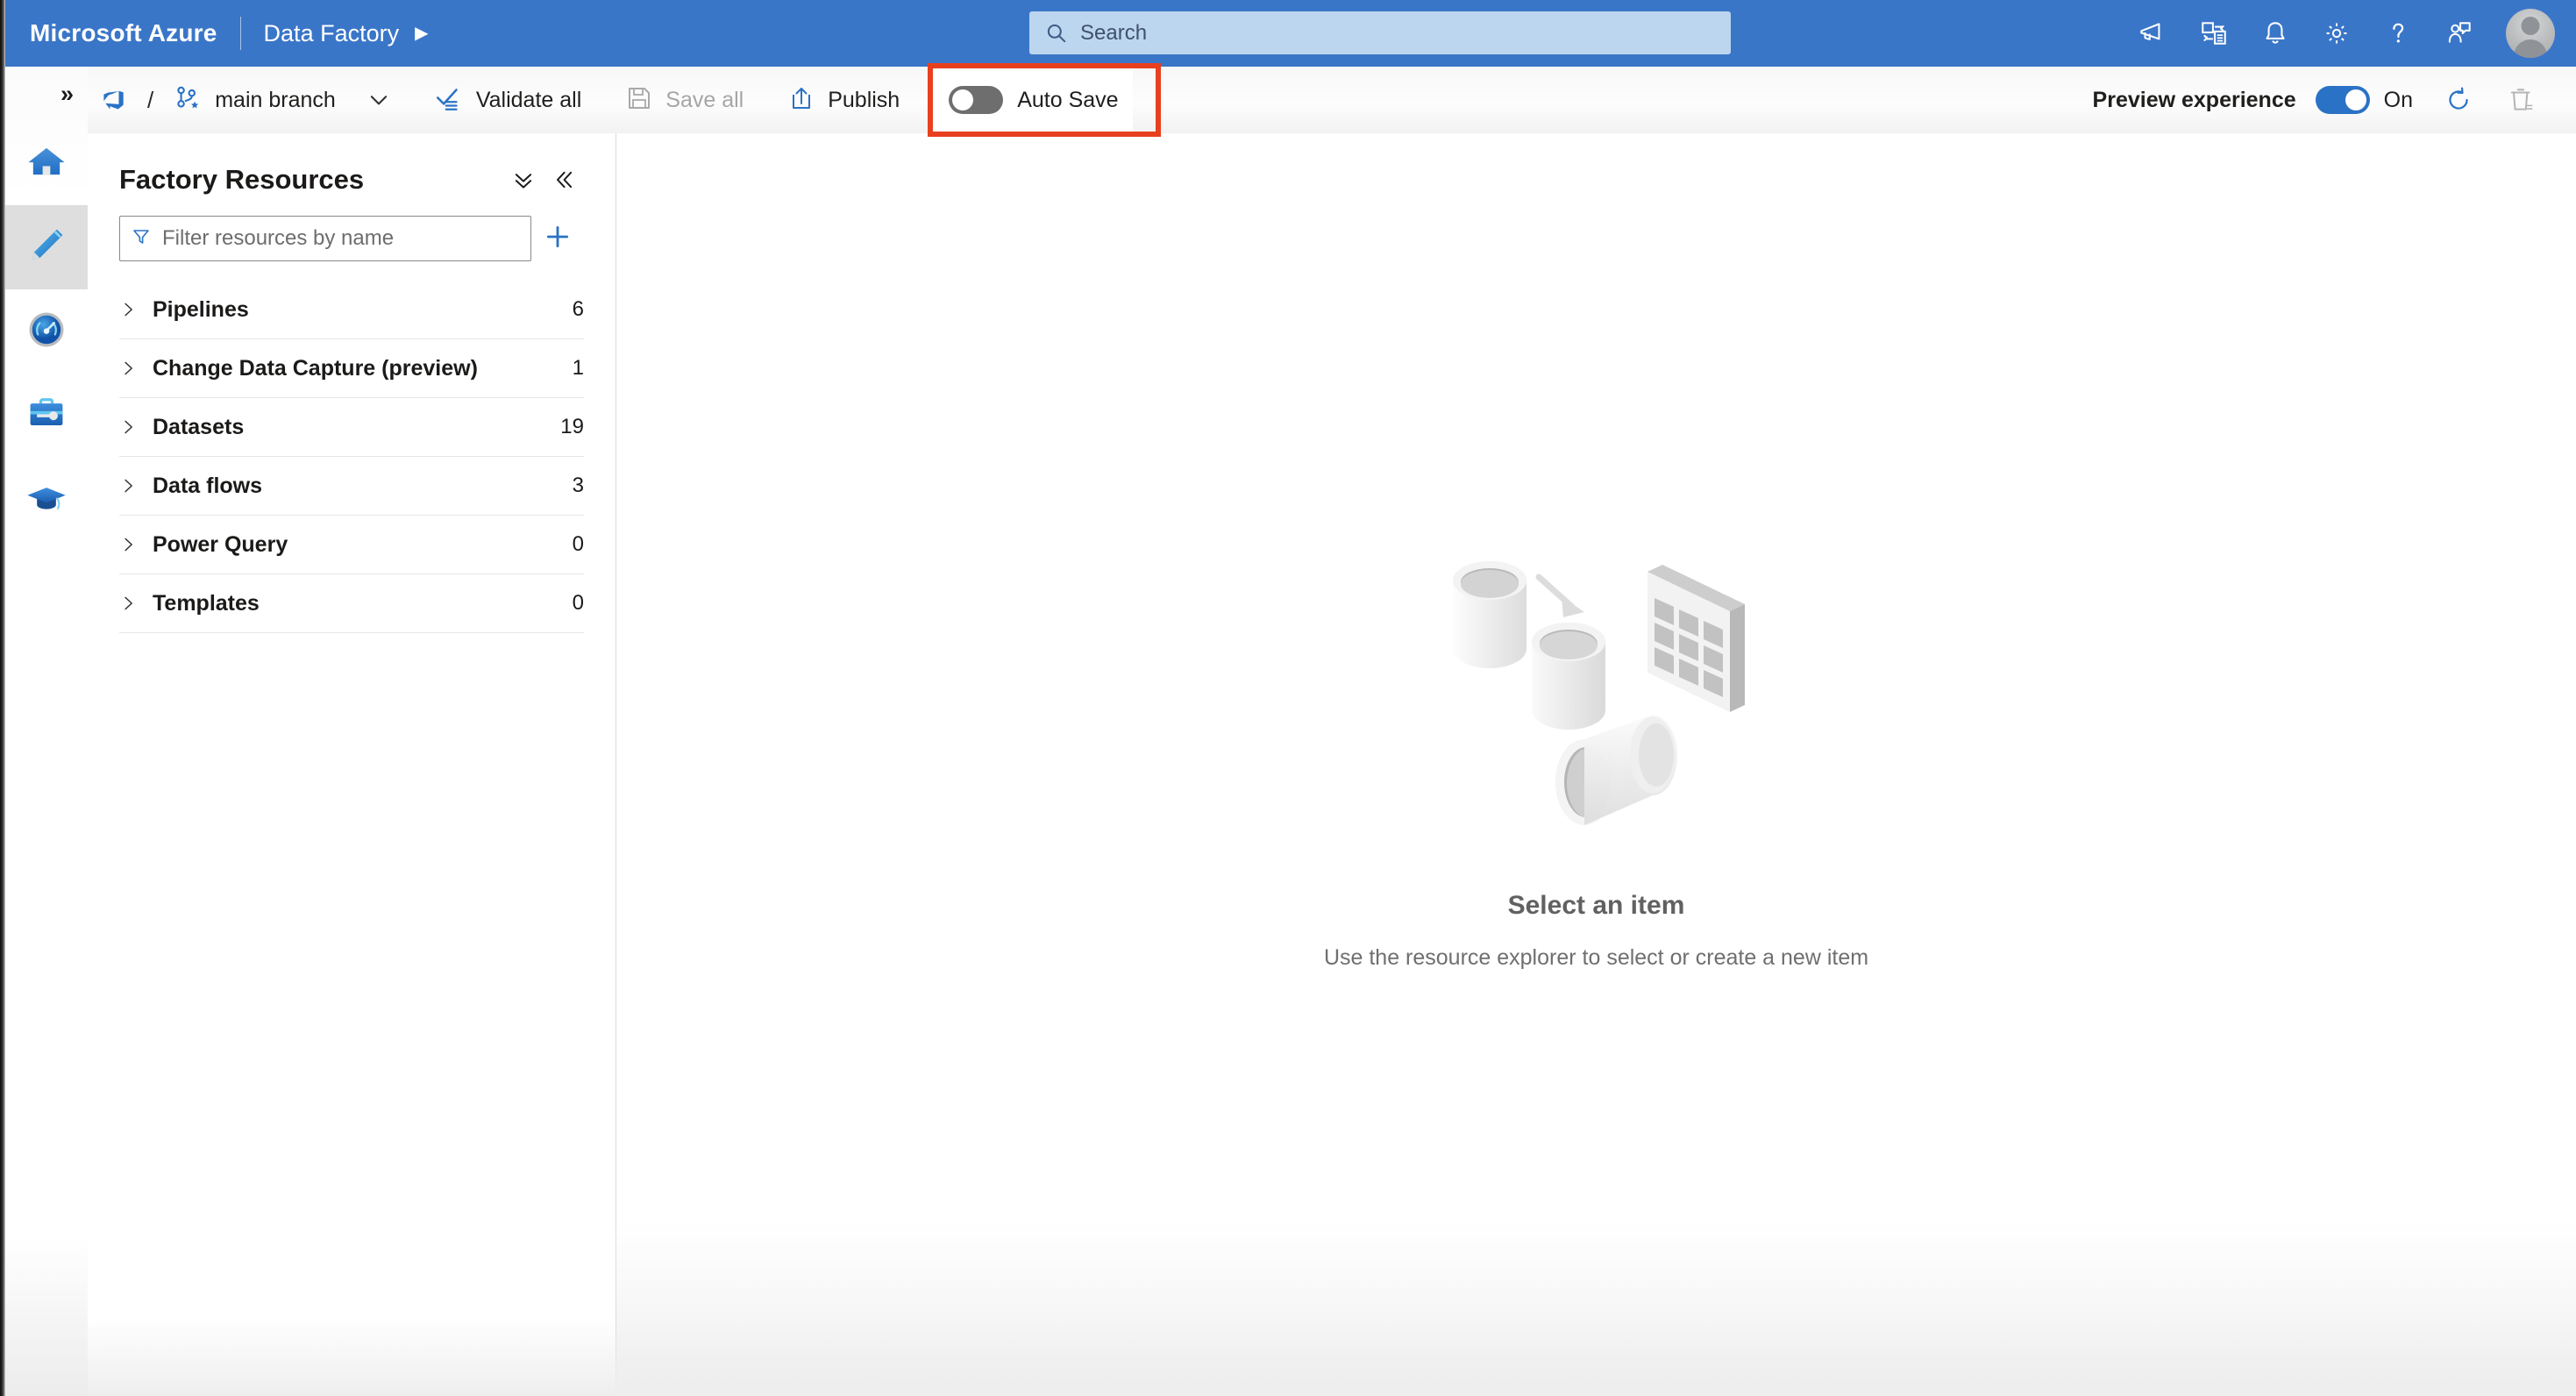  I want to click on tree-row-count: 19, so click(572, 426).